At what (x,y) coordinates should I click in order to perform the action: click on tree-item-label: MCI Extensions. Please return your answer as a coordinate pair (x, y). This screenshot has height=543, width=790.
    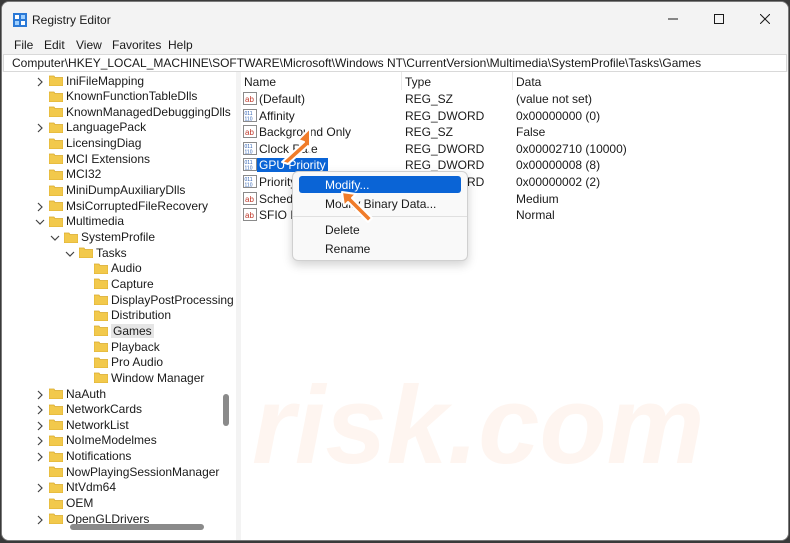
    Looking at the image, I should click on (108, 158).